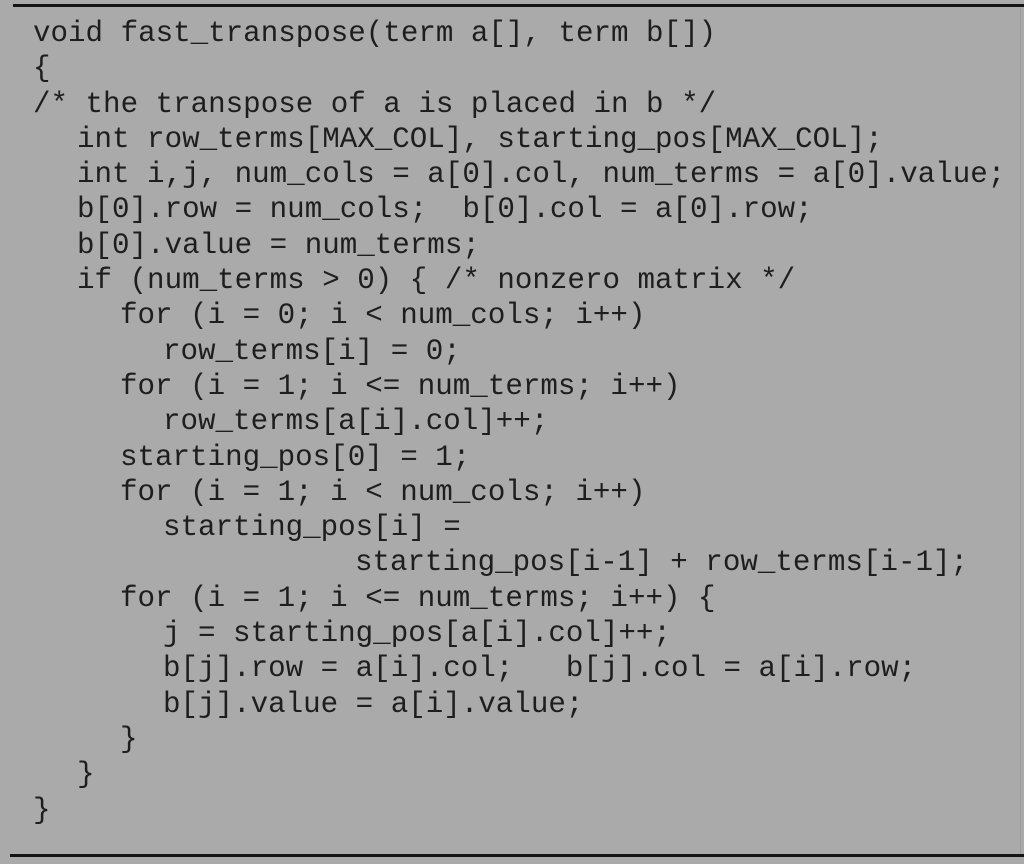 This screenshot has height=864, width=1024. What do you see at coordinates (418, 598) in the screenshot?
I see `code-line-for-transpose: for (i = 1; i <= num_terms; i++) {` at bounding box center [418, 598].